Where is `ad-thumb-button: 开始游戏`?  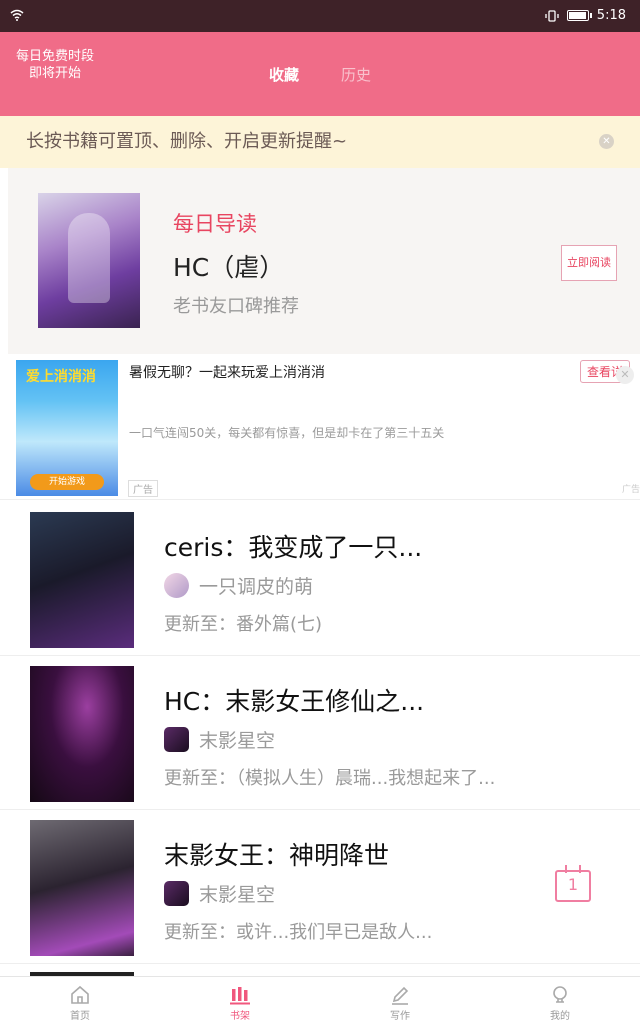 ad-thumb-button: 开始游戏 is located at coordinates (67, 482).